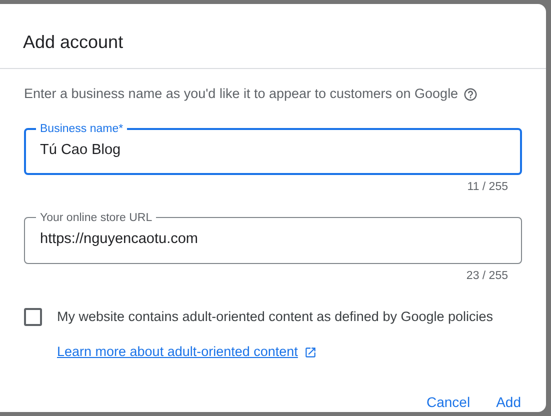 The width and height of the screenshot is (551, 416). Describe the element at coordinates (470, 94) in the screenshot. I see `help-icon` at that location.